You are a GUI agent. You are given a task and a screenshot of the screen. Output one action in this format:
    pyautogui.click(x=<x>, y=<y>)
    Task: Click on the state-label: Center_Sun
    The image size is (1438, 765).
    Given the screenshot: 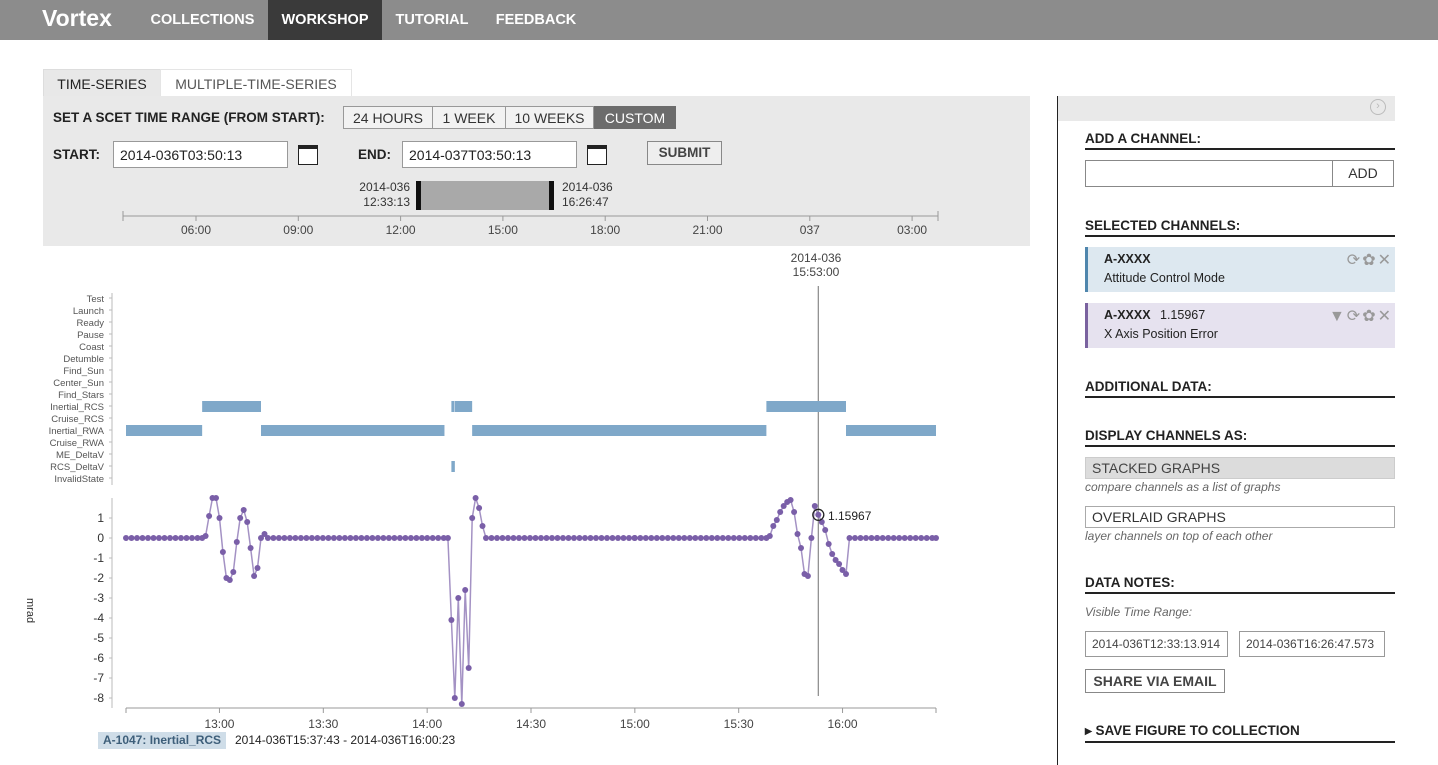 What is the action you would take?
    pyautogui.click(x=78, y=383)
    